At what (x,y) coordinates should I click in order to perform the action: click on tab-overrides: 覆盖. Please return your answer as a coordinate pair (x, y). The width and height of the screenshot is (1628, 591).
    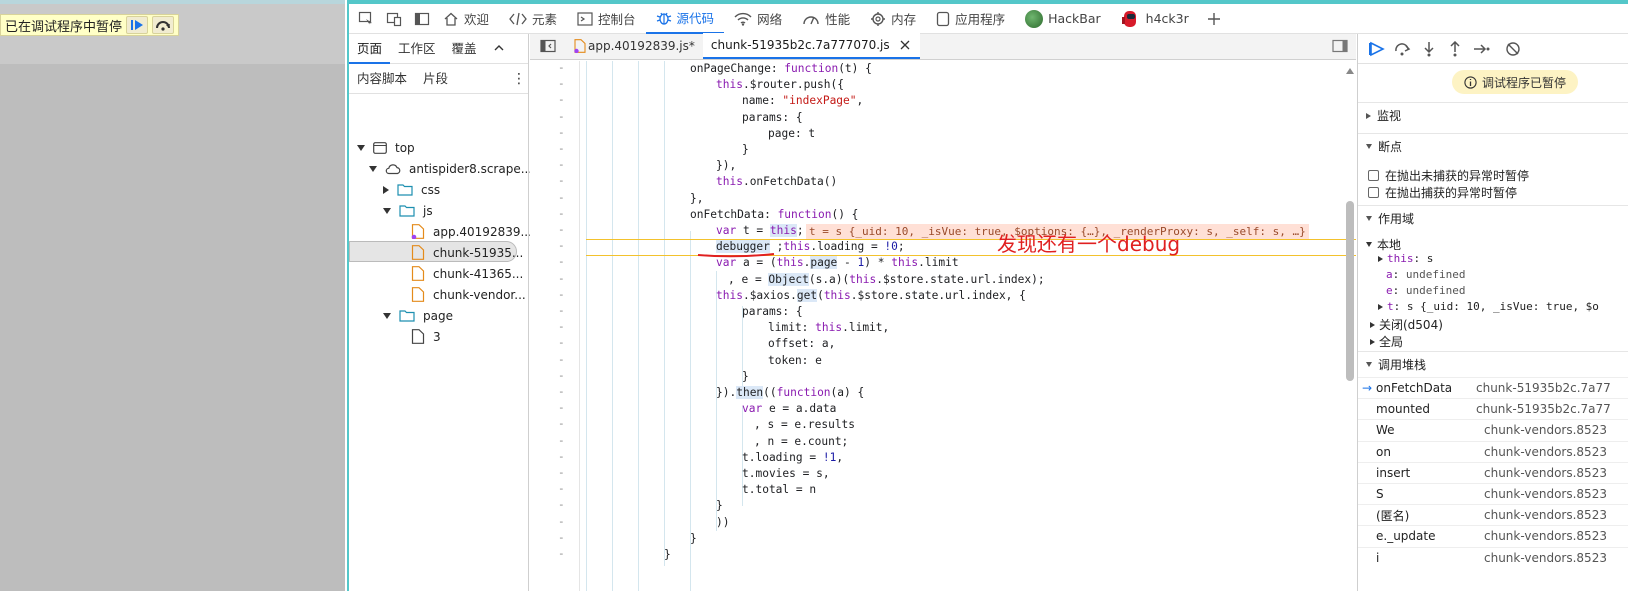
    Looking at the image, I should click on (464, 49).